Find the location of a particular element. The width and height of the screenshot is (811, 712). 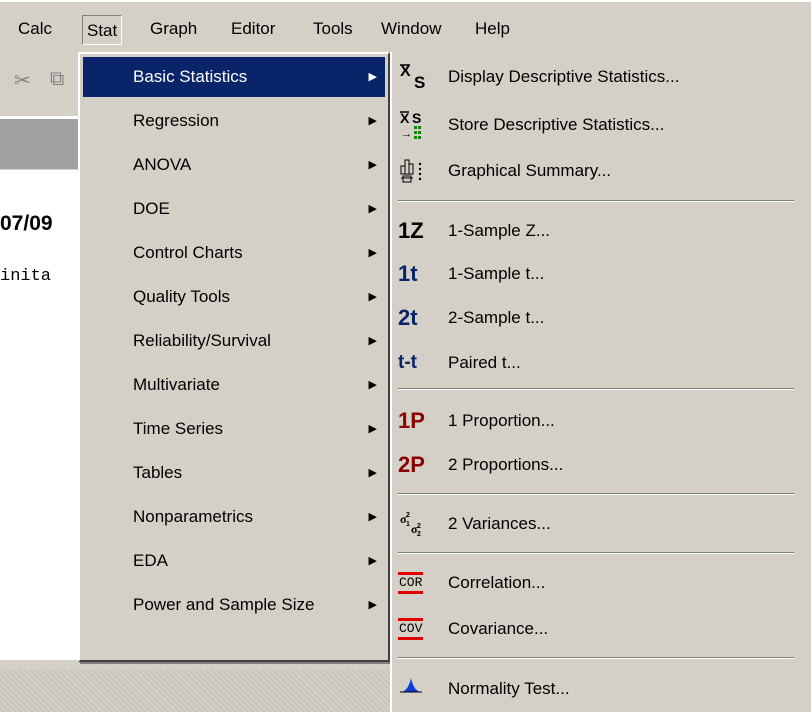

stat-menu-doe: DOE ▶ is located at coordinates (234, 209).